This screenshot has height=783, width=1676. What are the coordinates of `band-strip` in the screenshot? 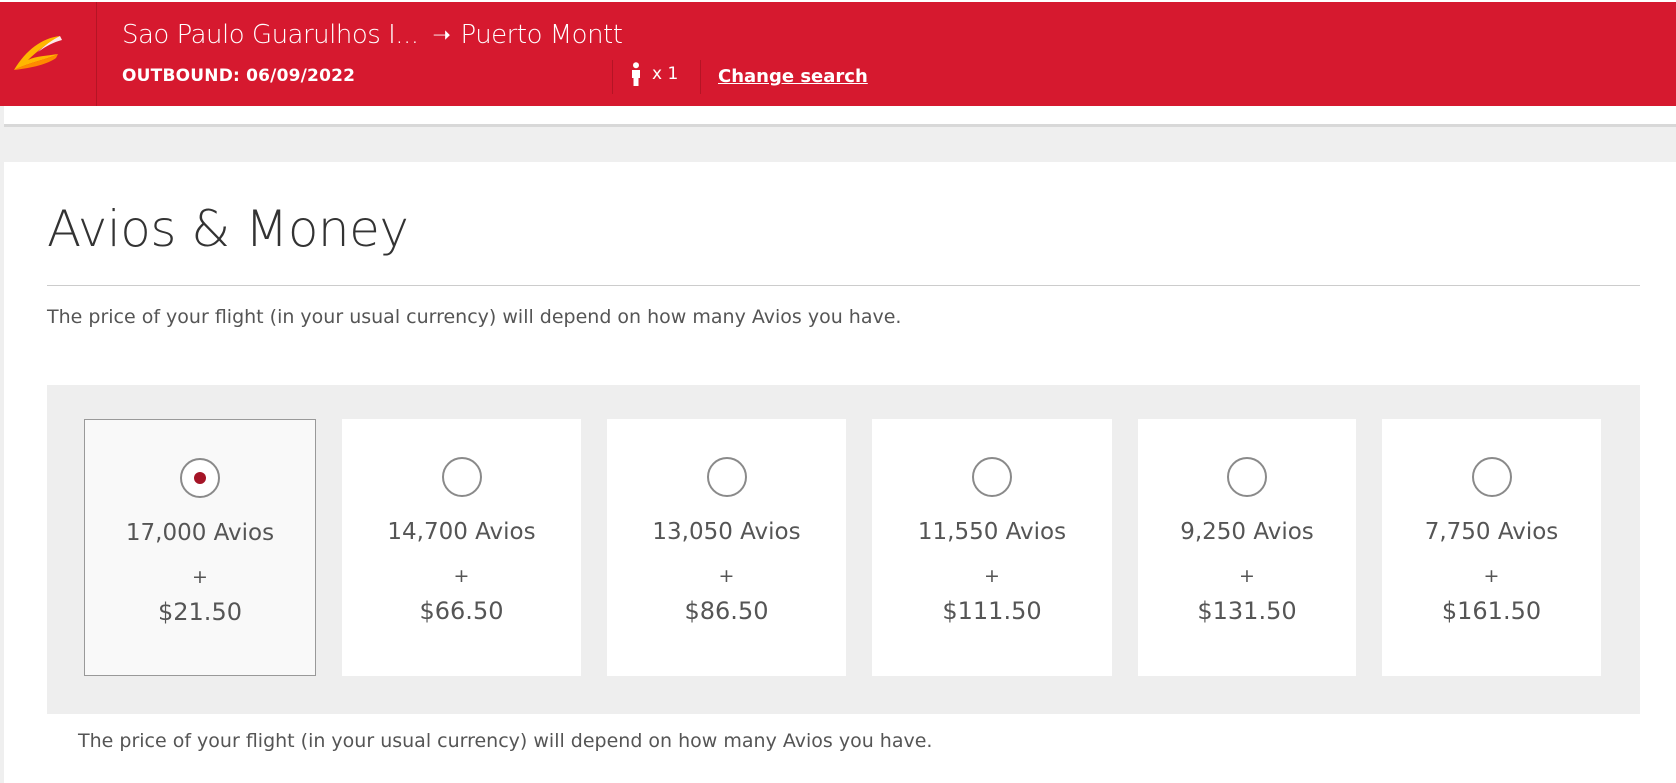 It's located at (840, 116).